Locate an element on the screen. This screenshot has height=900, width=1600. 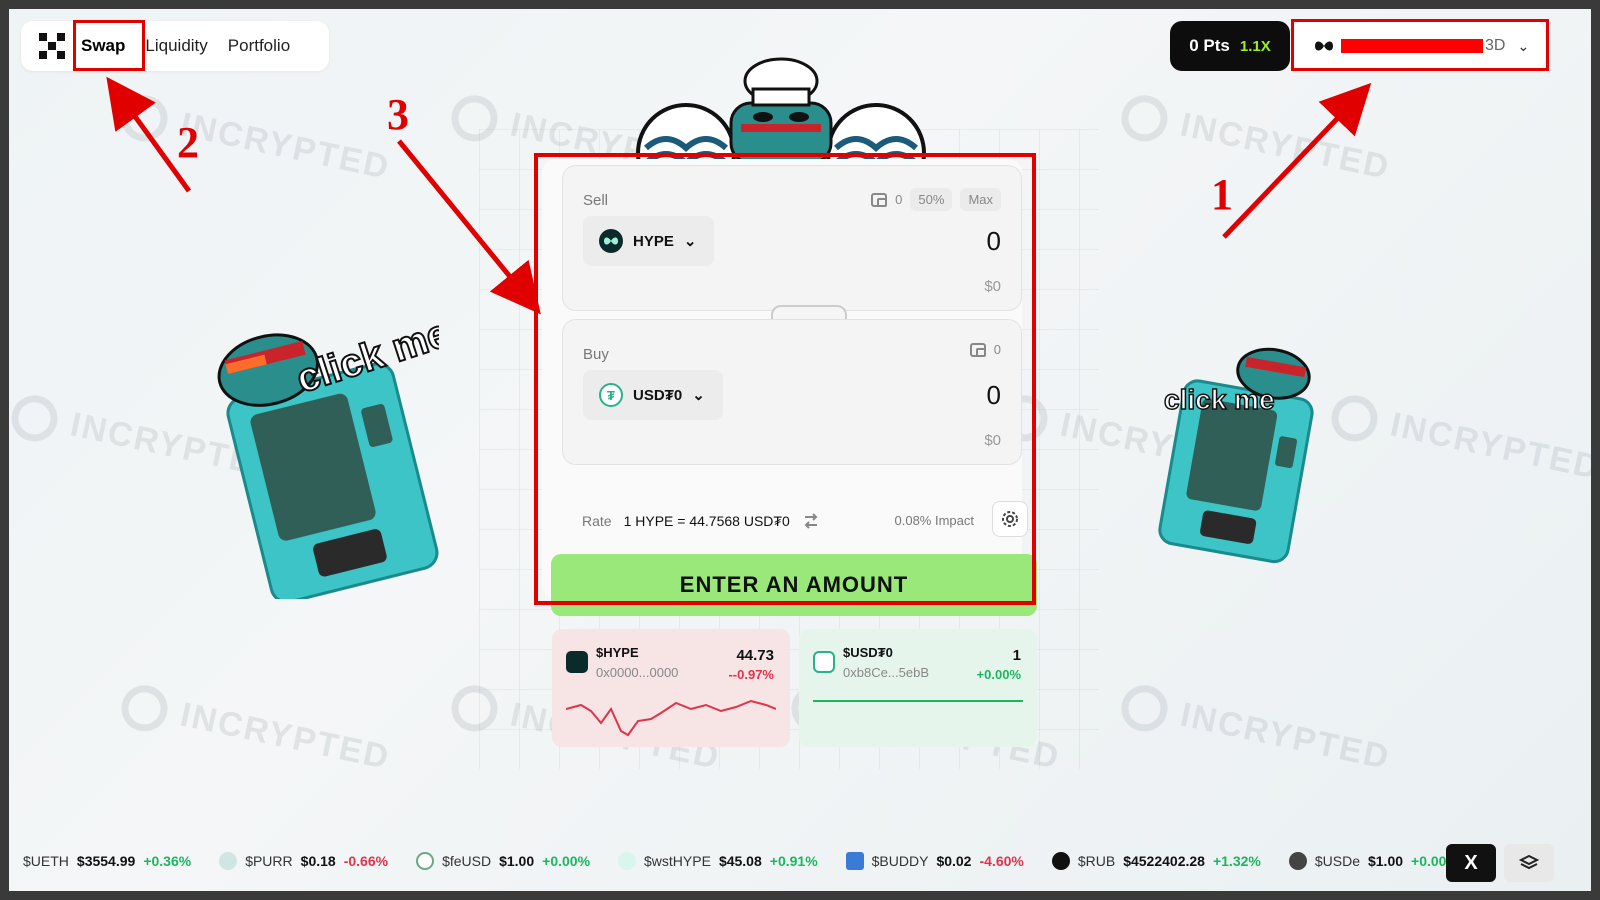
token-card-usdt0: $USD₮0 0xb8Ce...5ebB 1 +0.00% is located at coordinates (918, 688).